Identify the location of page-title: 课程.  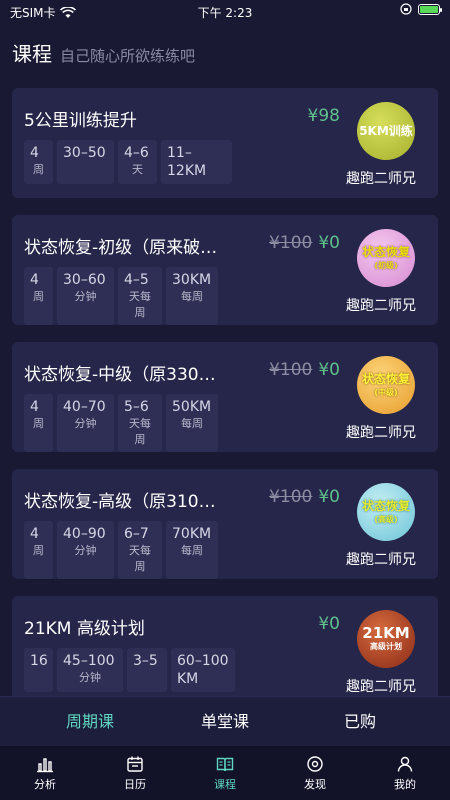
(32, 54).